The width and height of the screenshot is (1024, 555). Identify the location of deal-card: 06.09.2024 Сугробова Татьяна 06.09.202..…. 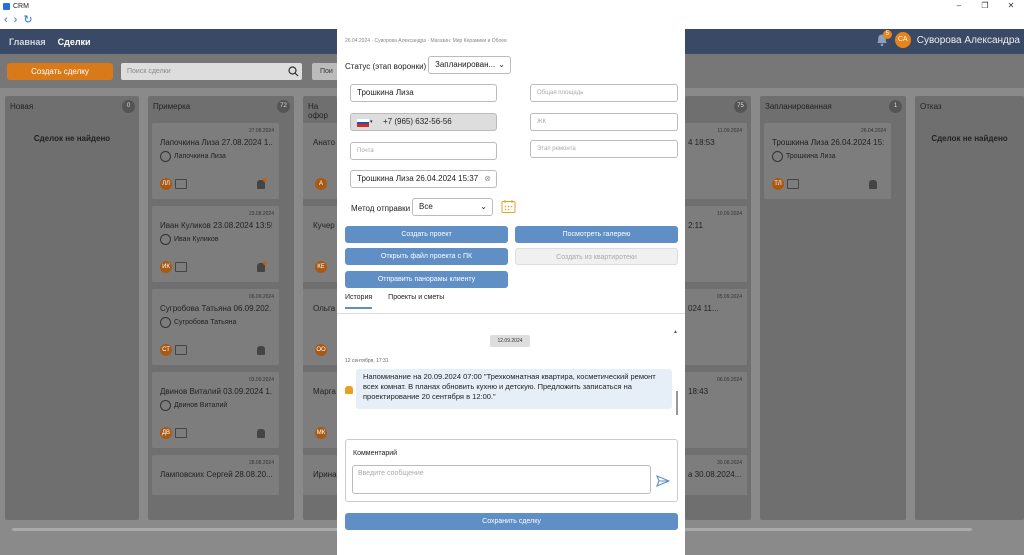
(215, 327).